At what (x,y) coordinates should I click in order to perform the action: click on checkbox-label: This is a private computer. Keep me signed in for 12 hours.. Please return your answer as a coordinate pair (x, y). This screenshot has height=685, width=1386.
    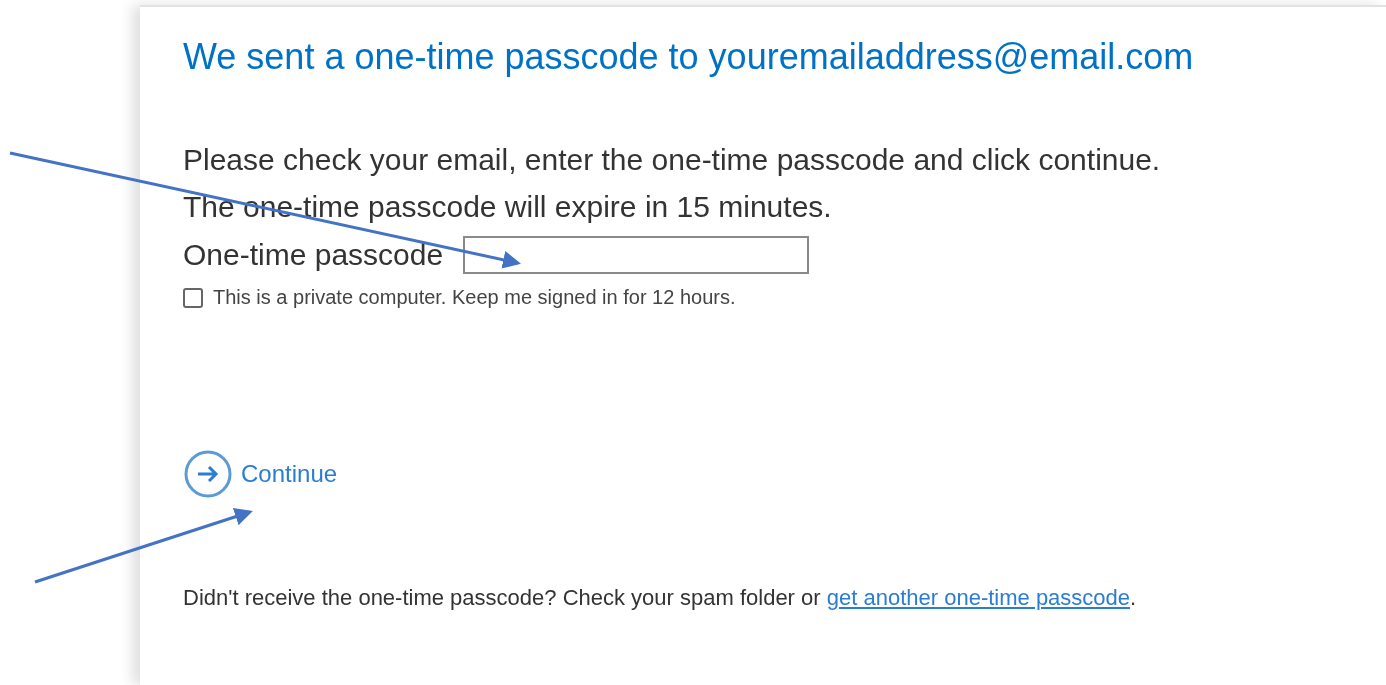
    Looking at the image, I should click on (474, 297).